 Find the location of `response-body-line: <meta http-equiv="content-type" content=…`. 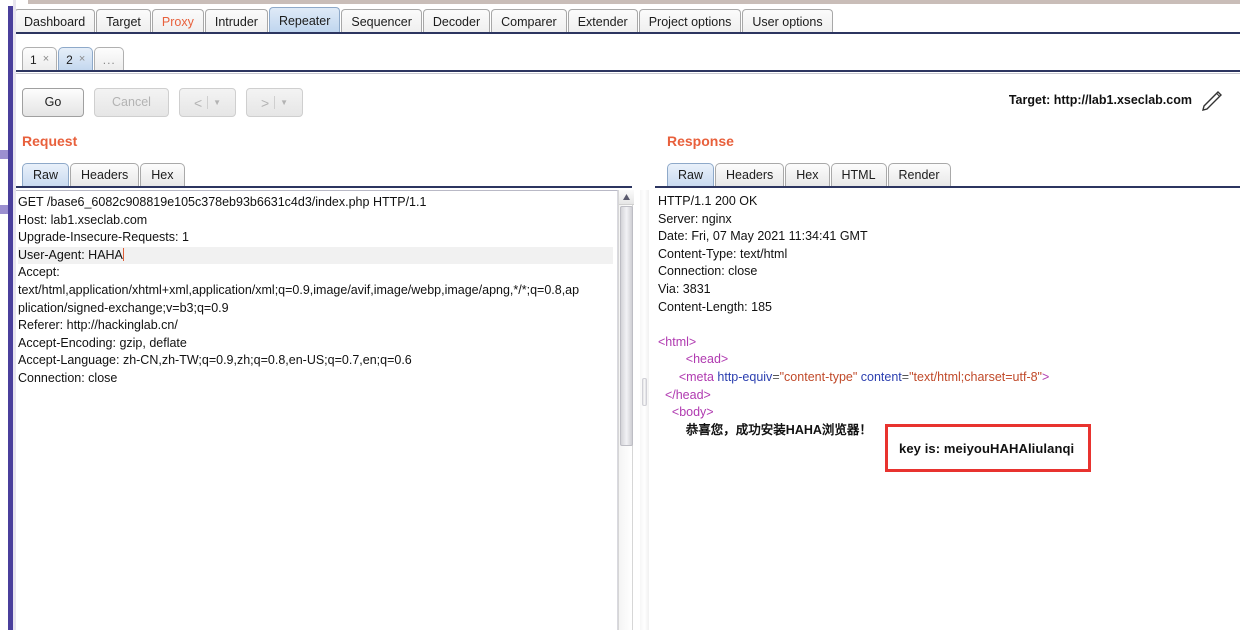

response-body-line: <meta http-equiv="content-type" content=… is located at coordinates (947, 378).